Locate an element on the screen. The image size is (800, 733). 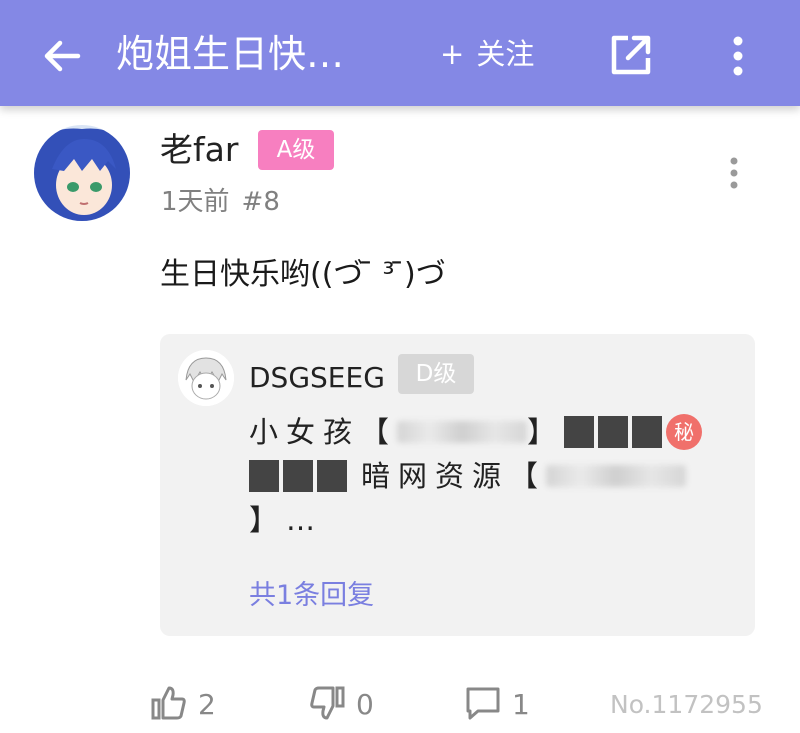
post-username: 老far is located at coordinates (199, 150).